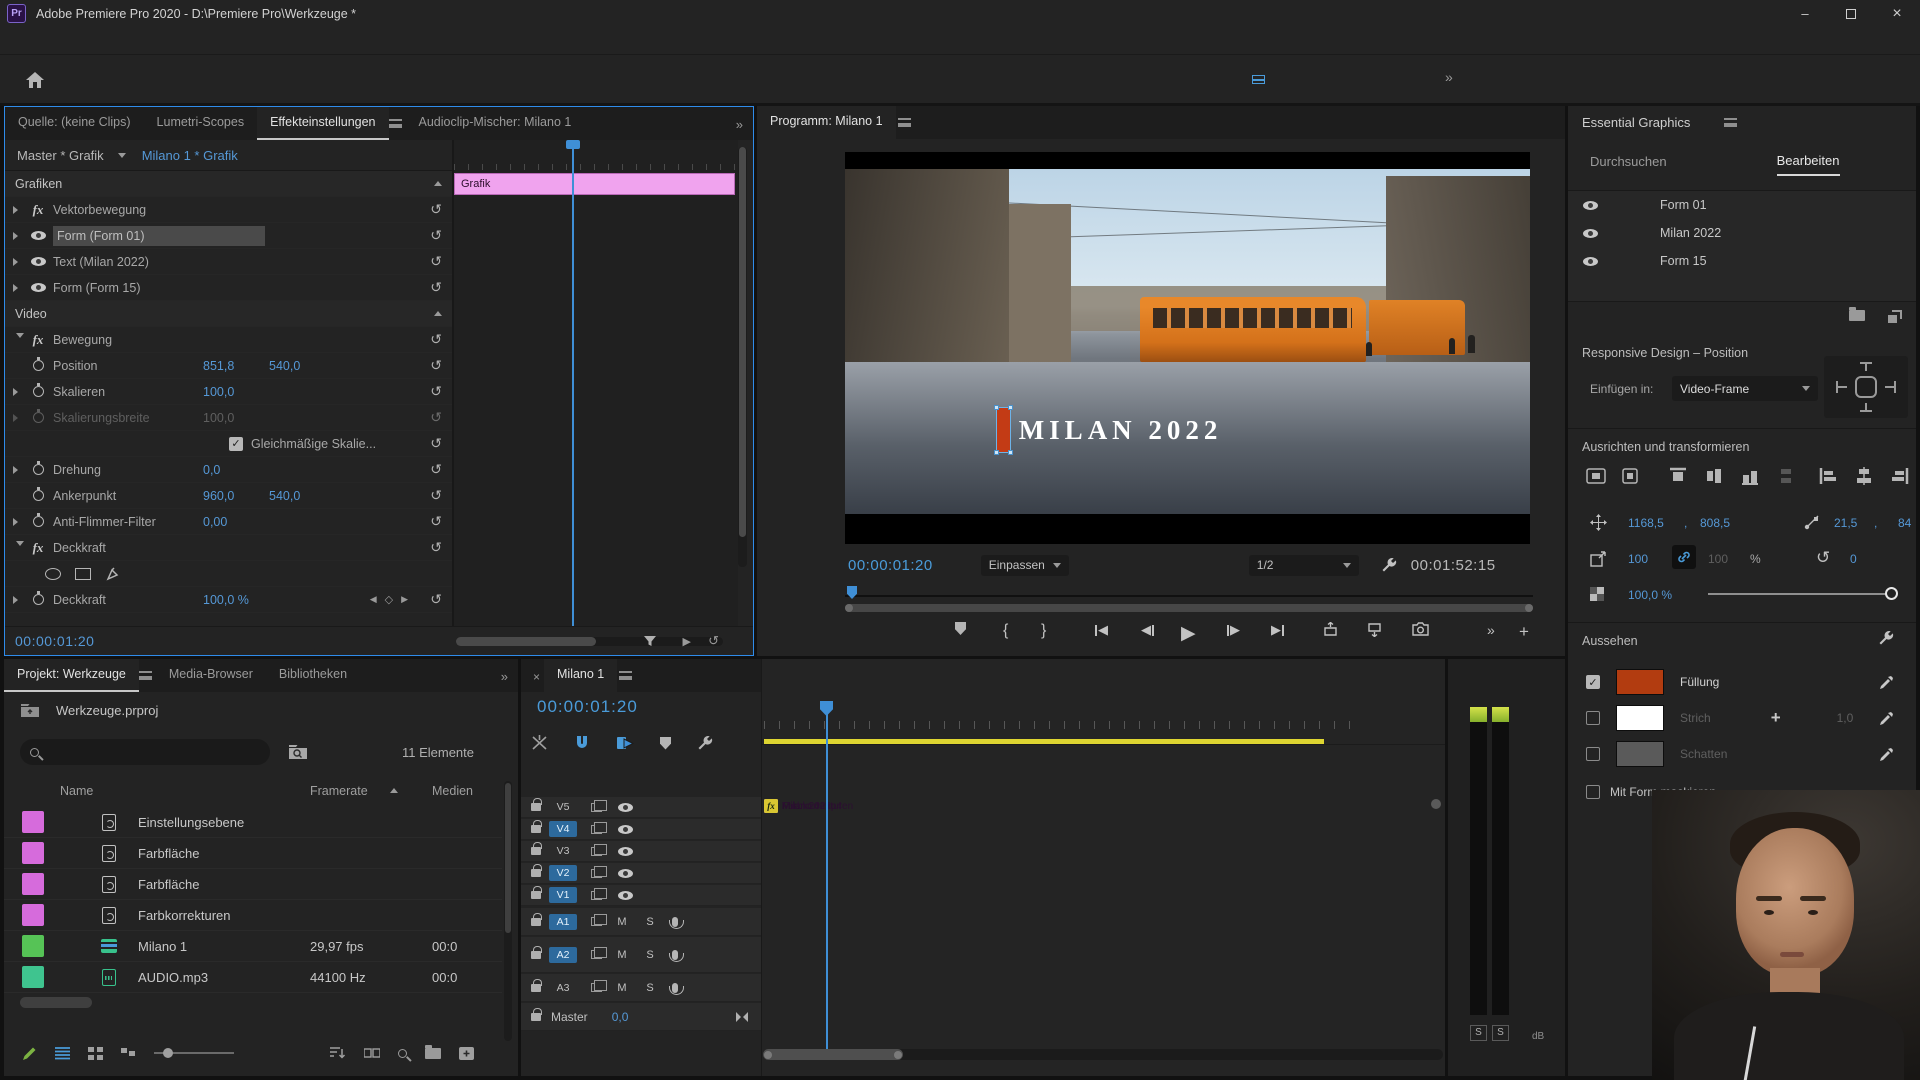  What do you see at coordinates (128, 1053) in the screenshot?
I see `freeform-view-icon` at bounding box center [128, 1053].